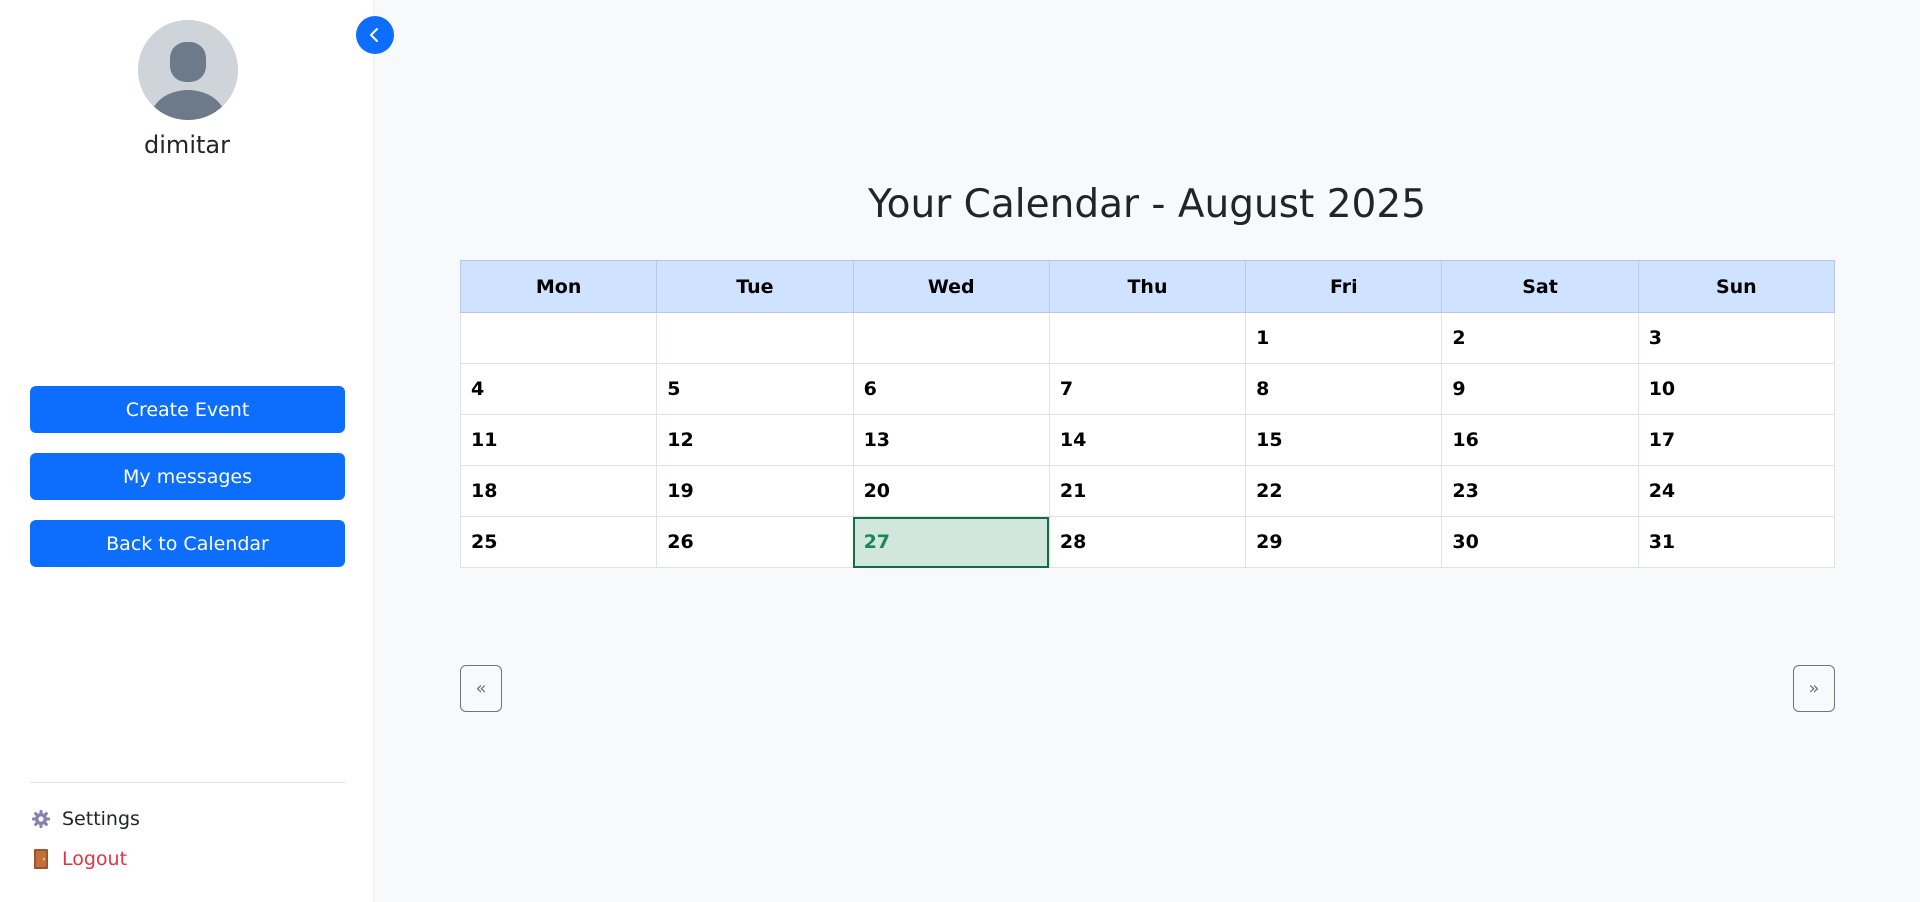 Image resolution: width=1920 pixels, height=902 pixels. What do you see at coordinates (1540, 338) in the screenshot?
I see `calendar-day: 2` at bounding box center [1540, 338].